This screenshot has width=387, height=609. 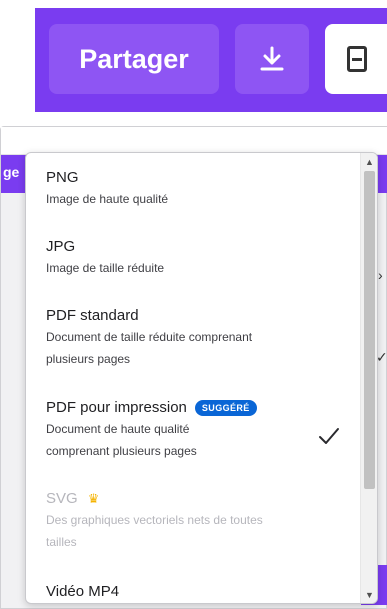 What do you see at coordinates (369, 161) in the screenshot?
I see `scroll-up-arrow-icon: ▲` at bounding box center [369, 161].